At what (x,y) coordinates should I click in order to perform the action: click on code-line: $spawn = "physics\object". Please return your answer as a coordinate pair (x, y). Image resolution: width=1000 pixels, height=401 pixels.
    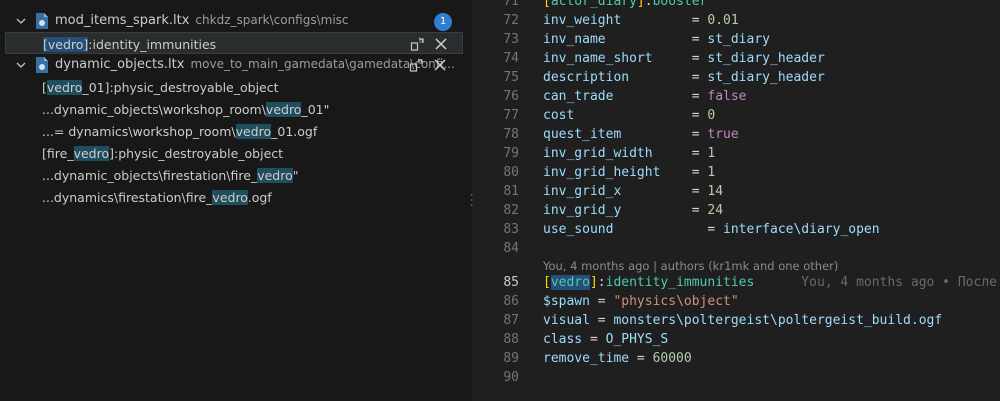
    Looking at the image, I should click on (641, 301).